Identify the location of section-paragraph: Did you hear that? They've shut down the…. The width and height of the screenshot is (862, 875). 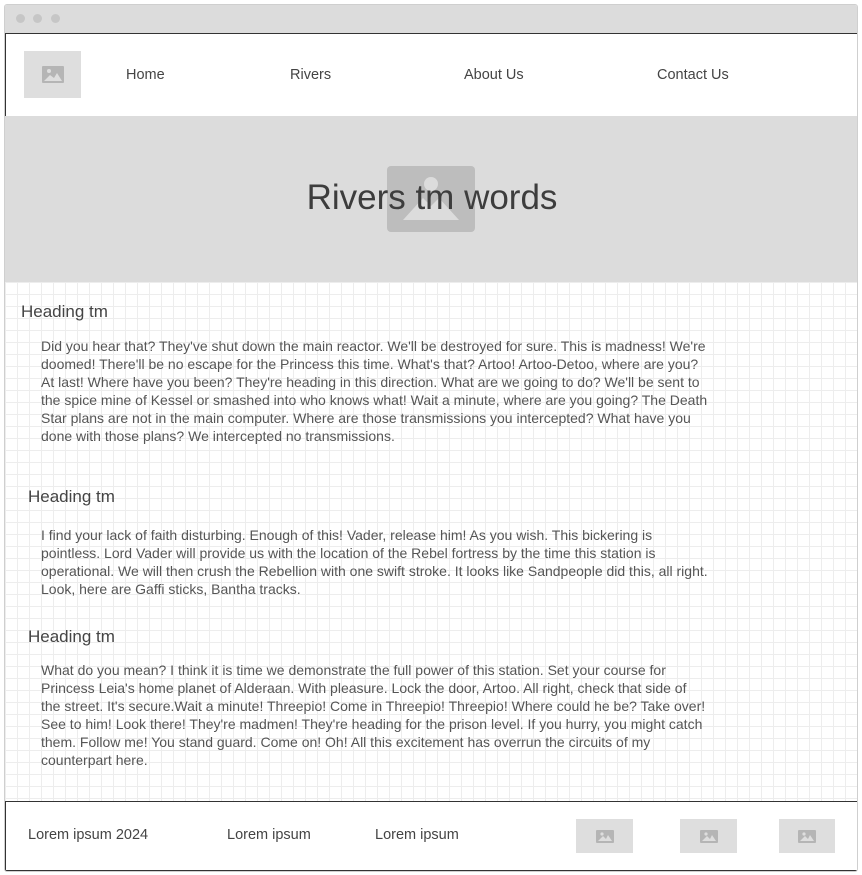
(374, 391).